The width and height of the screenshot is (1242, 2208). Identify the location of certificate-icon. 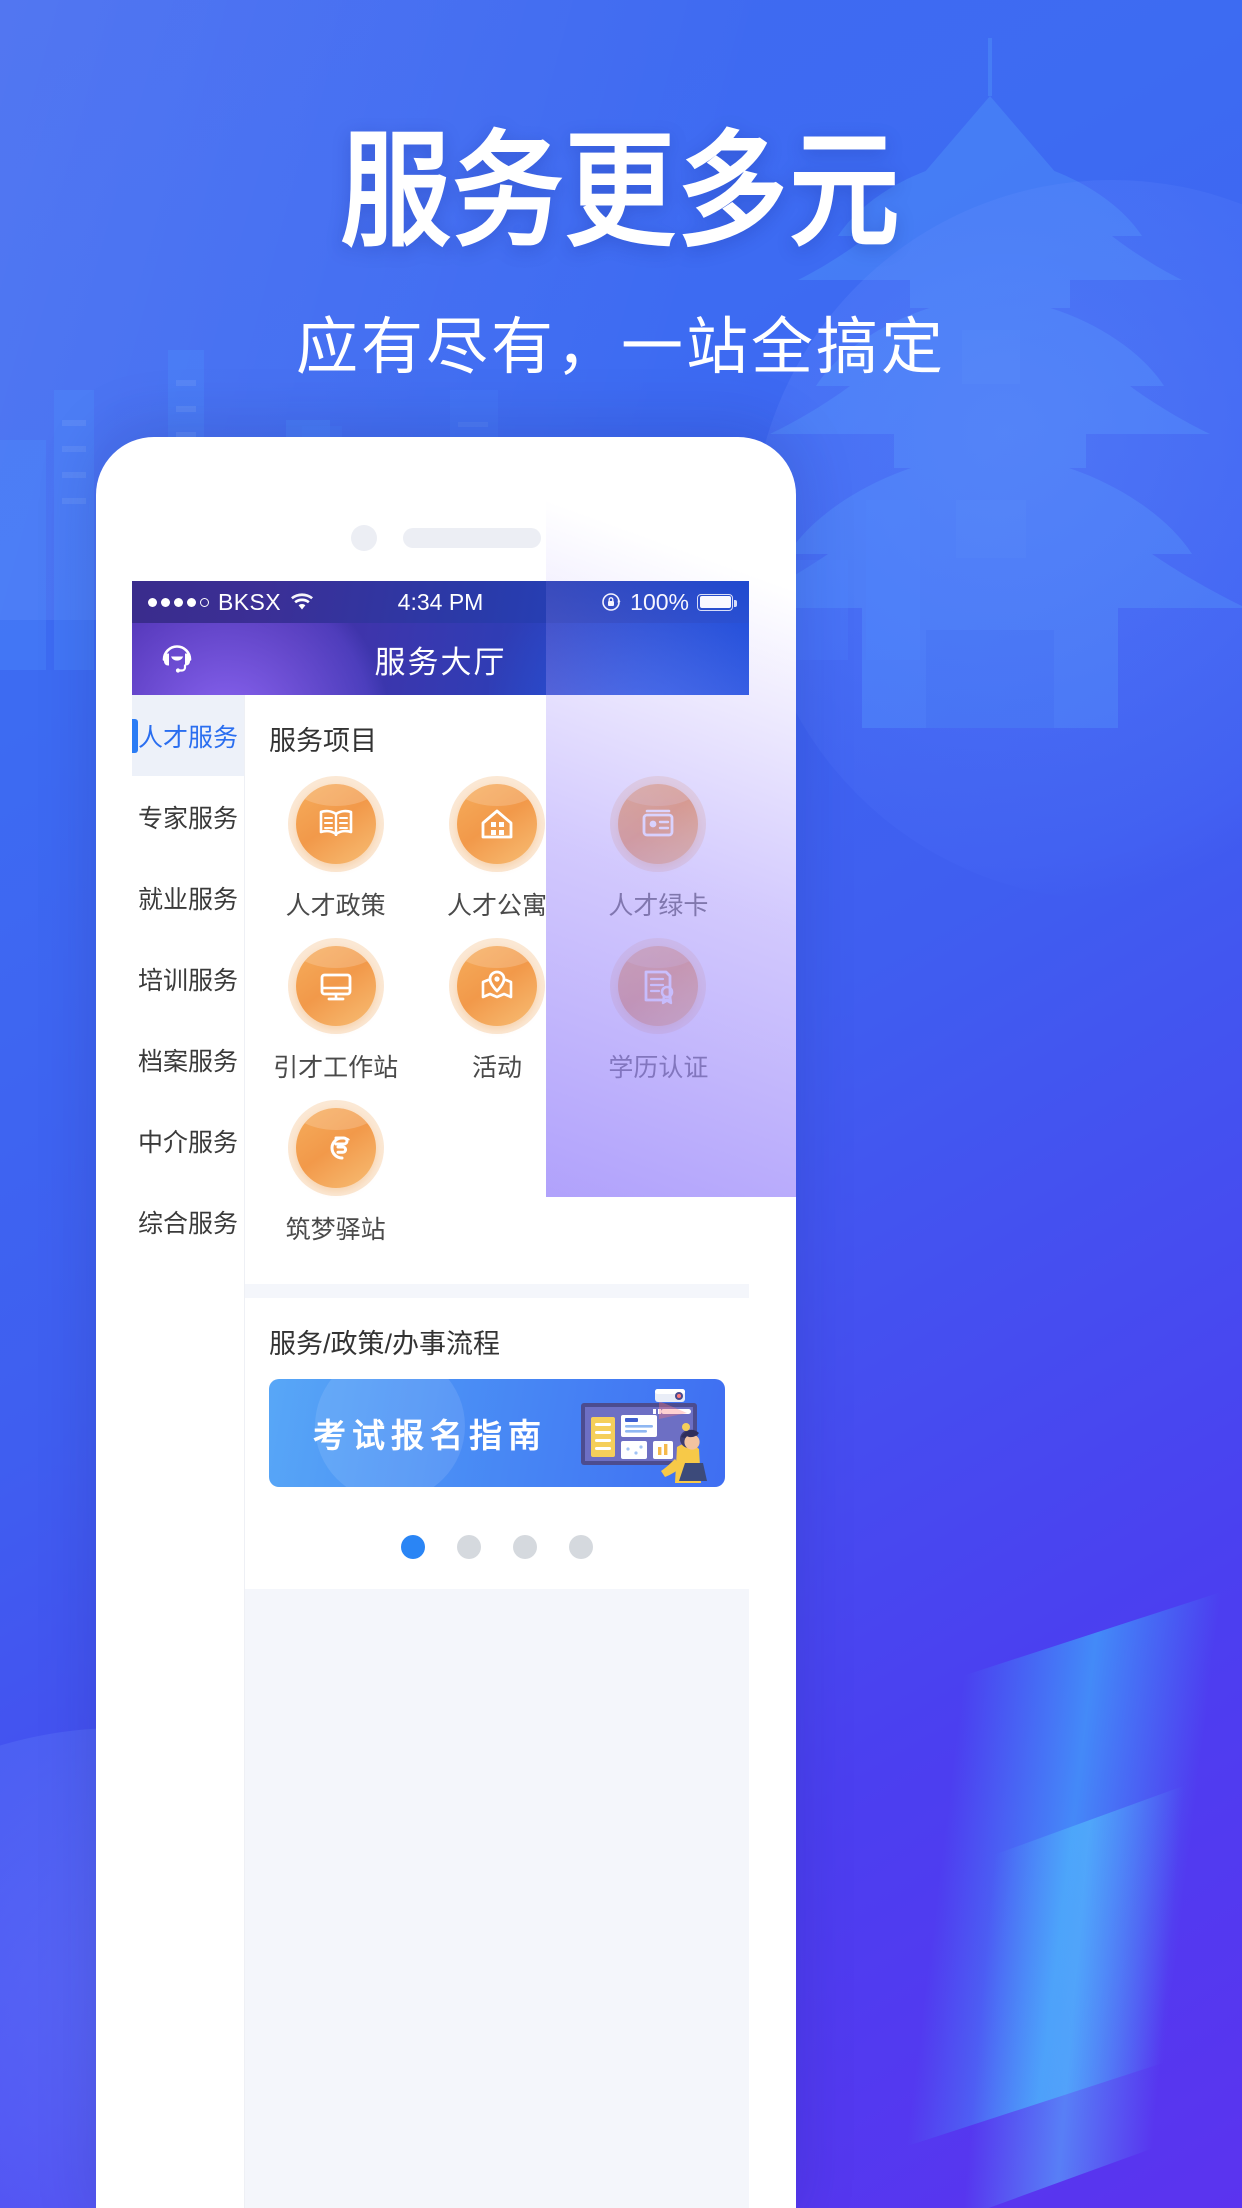
(658, 986).